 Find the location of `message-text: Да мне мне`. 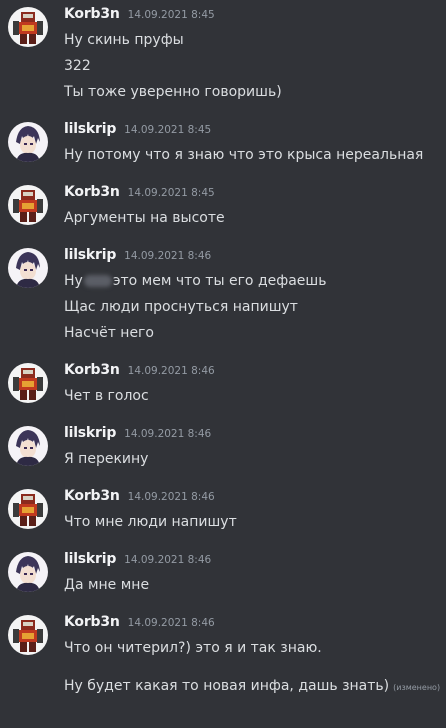

message-text: Да мне мне is located at coordinates (107, 585).